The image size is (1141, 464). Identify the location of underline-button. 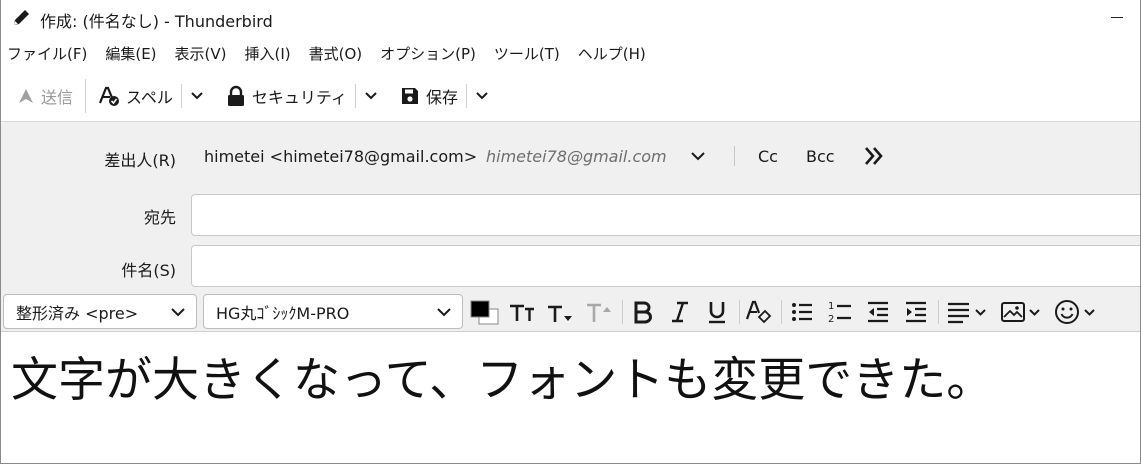
(717, 312).